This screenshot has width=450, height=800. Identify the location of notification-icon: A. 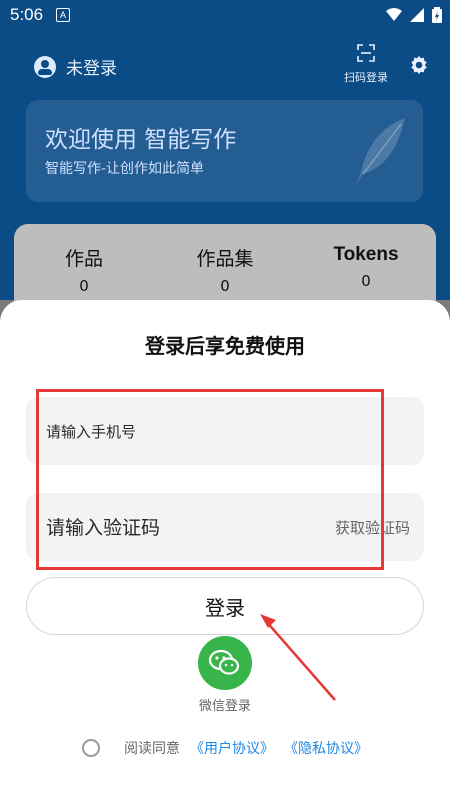
(63, 15).